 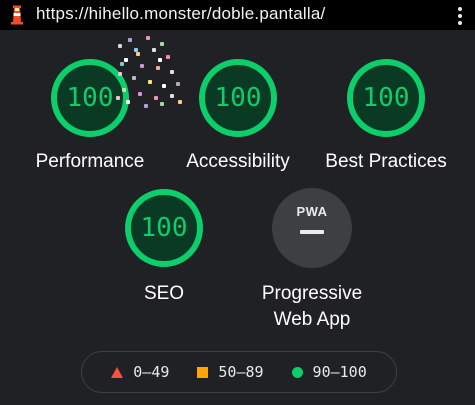 I want to click on legend-range: 50–89, so click(x=241, y=372).